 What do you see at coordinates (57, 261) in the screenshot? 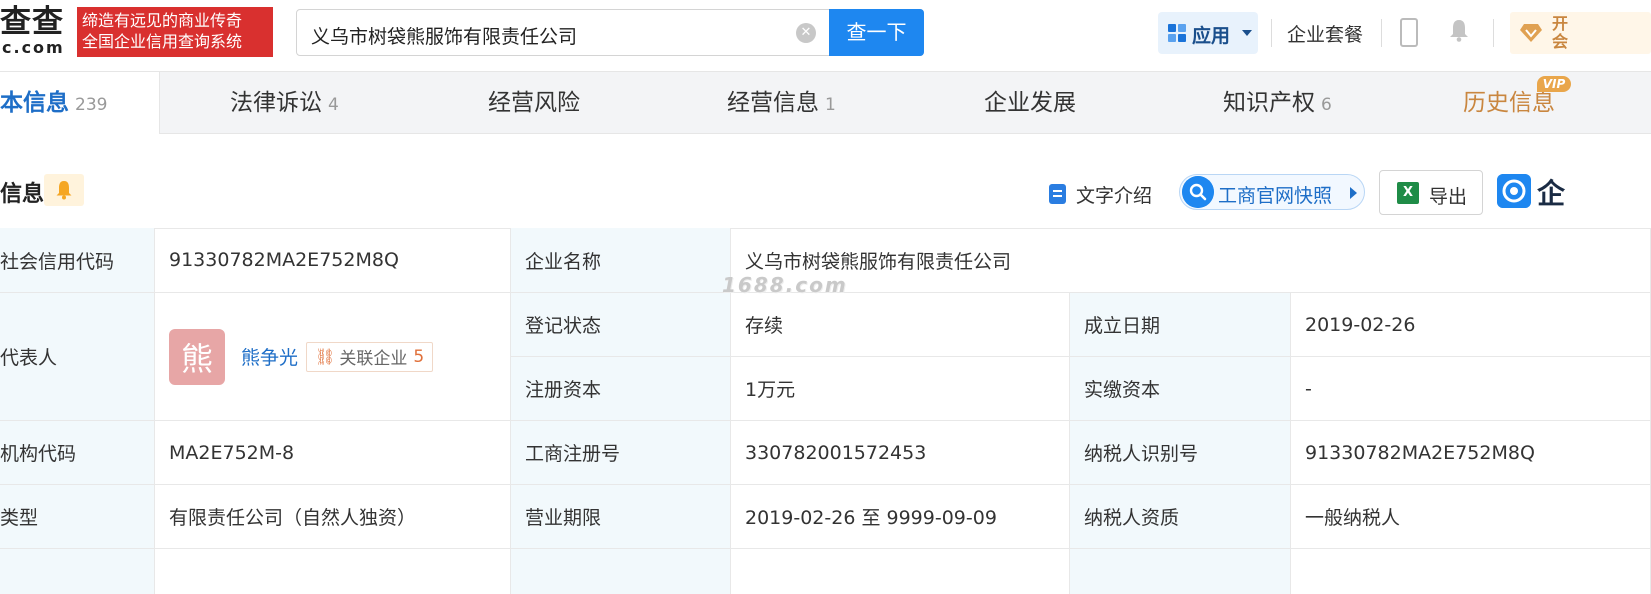
I see `credit-code-label: 社会信用代码` at bounding box center [57, 261].